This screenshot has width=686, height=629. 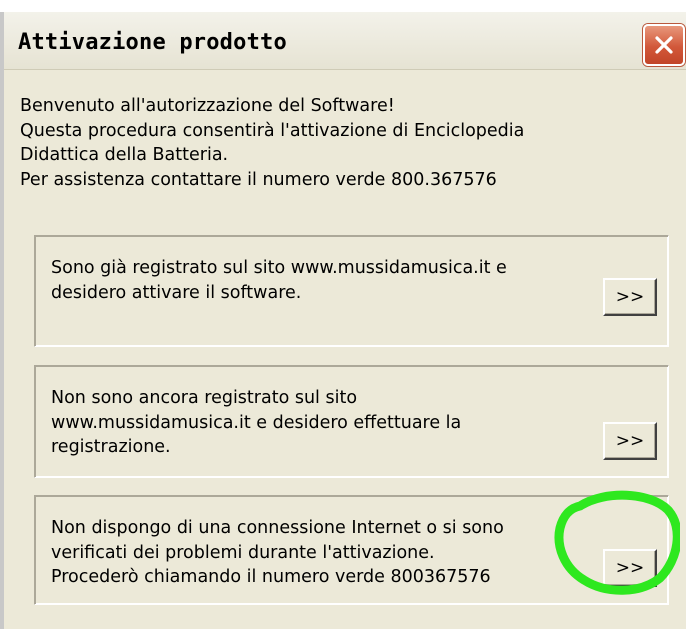 I want to click on close-x-icon, so click(x=664, y=45).